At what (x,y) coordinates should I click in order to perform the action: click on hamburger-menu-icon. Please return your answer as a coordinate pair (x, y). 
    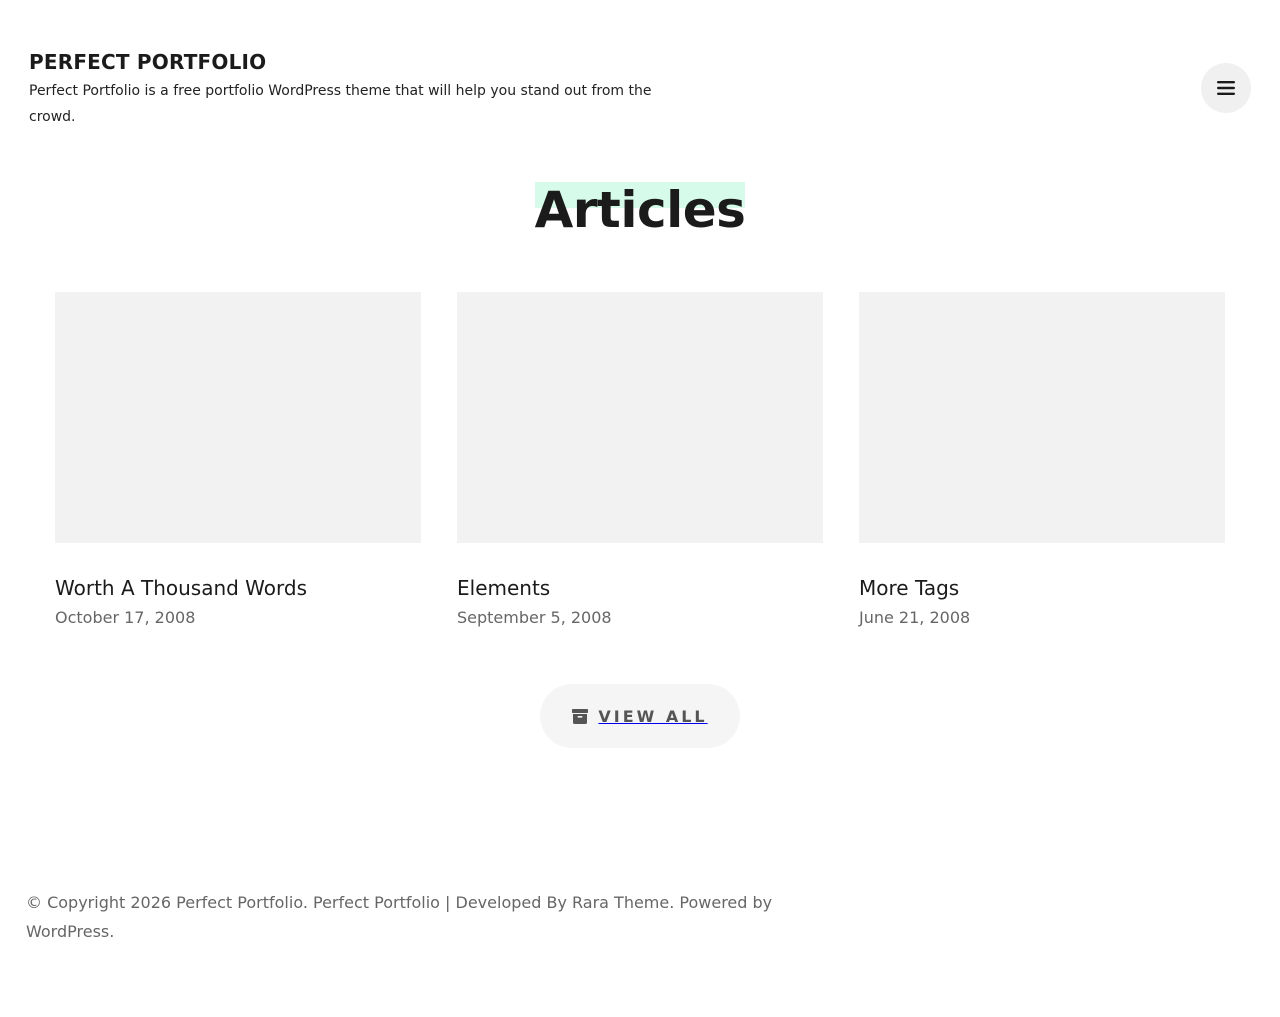
    Looking at the image, I should click on (1226, 88).